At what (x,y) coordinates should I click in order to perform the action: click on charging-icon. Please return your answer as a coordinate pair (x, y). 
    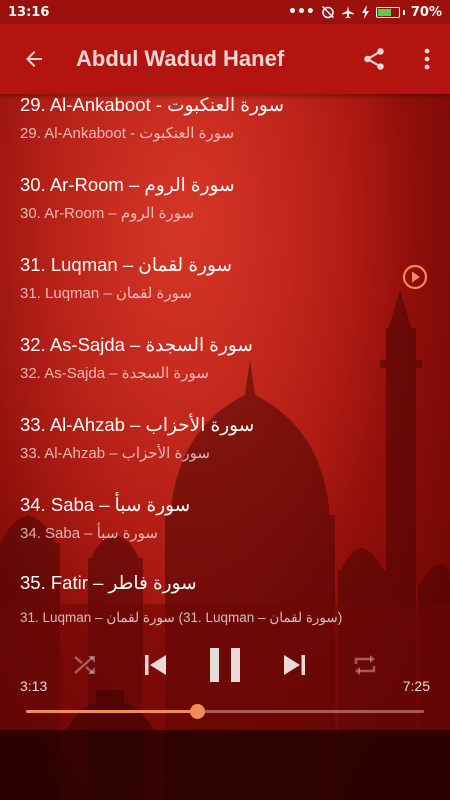
    Looking at the image, I should click on (365, 12).